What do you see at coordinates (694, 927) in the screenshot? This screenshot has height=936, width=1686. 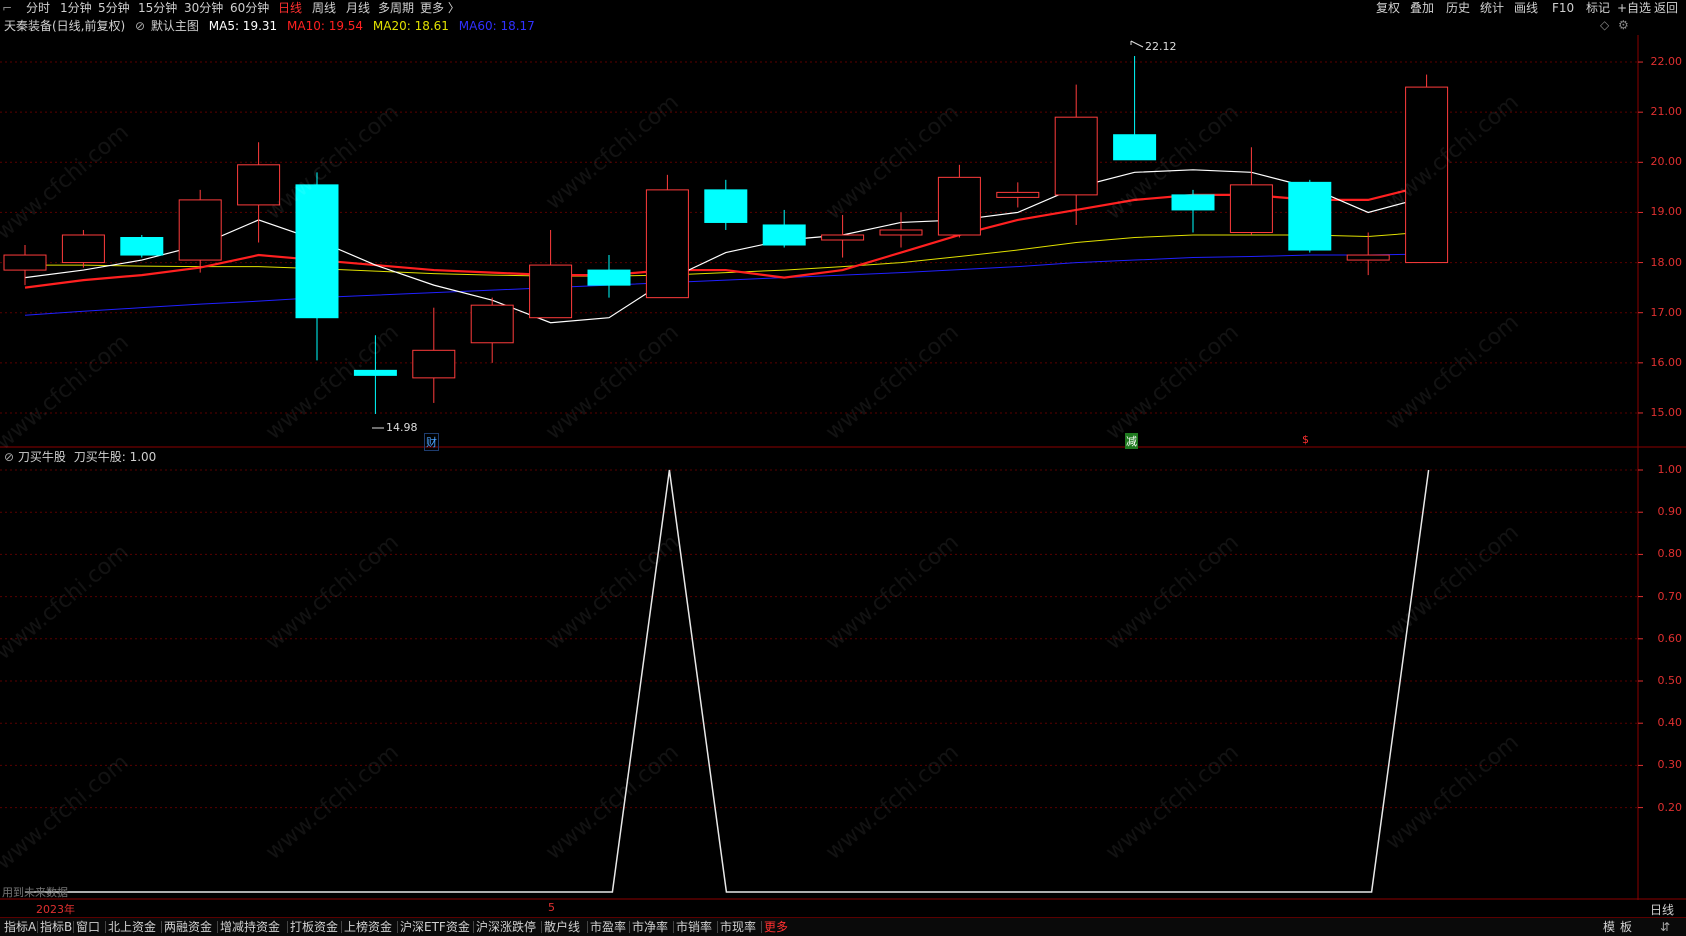 I see `indicator-tab-13: 市销率` at bounding box center [694, 927].